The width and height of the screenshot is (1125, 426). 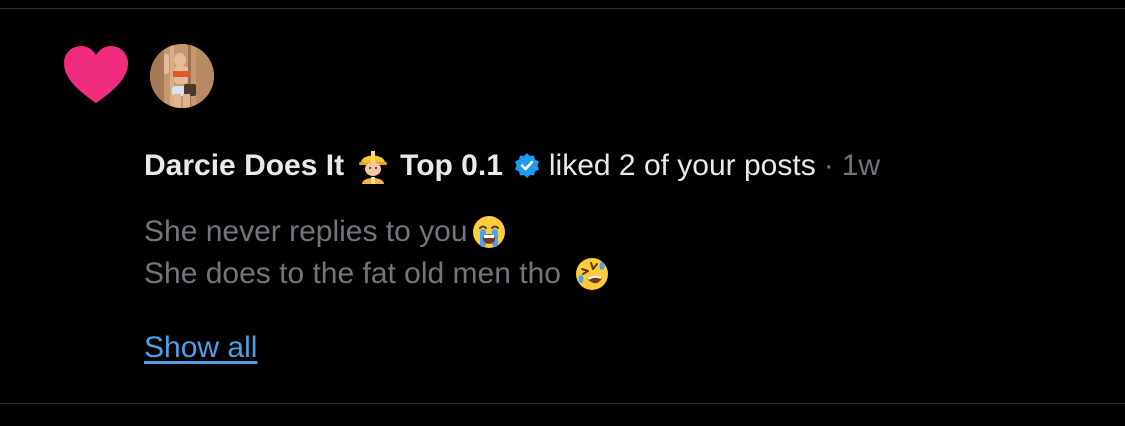 What do you see at coordinates (373, 167) in the screenshot?
I see `construction-worker-emoji` at bounding box center [373, 167].